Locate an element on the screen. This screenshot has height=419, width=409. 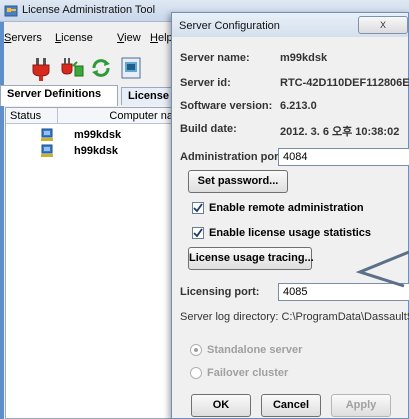
enable-remote-admin-label: Enable remote administration is located at coordinates (286, 208).